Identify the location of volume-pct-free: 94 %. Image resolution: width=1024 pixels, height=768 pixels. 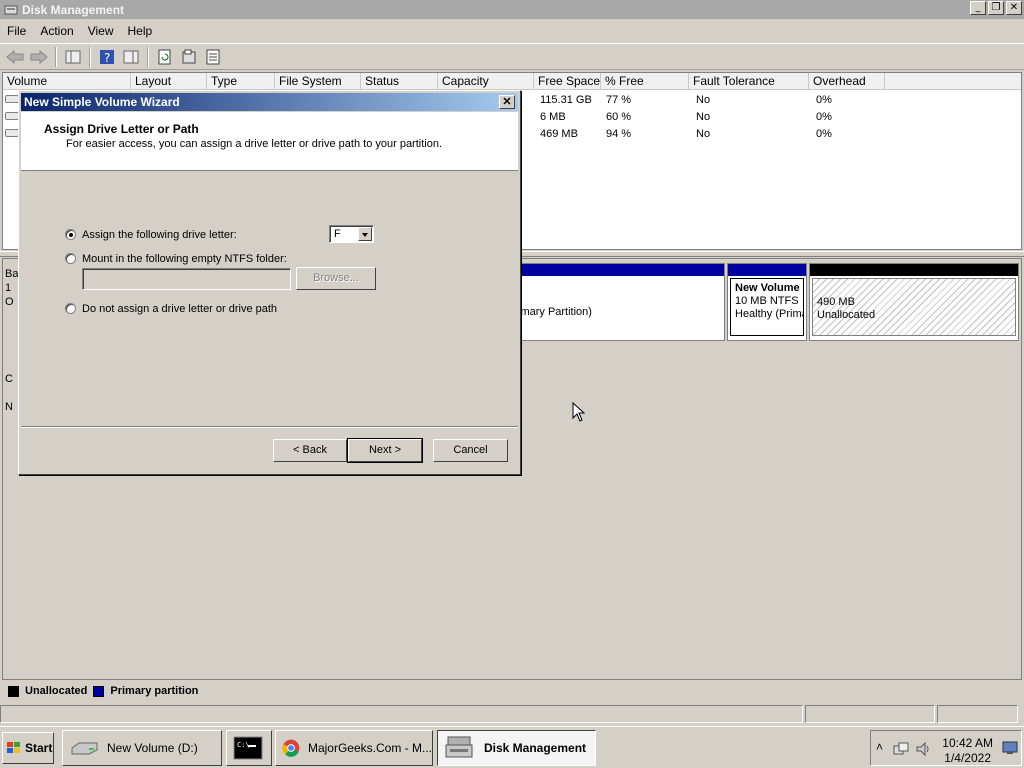
(619, 134).